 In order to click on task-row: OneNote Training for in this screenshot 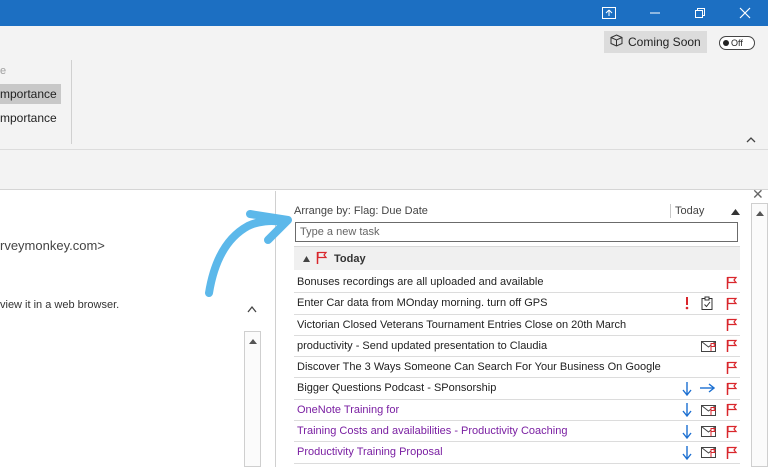, I will do `click(517, 411)`.